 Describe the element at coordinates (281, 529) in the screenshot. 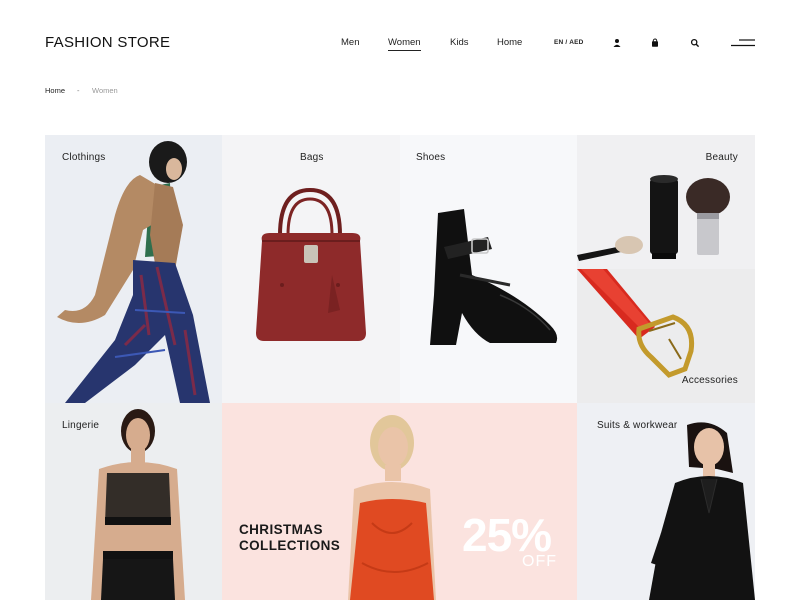

I see `promo-title-line1: CHRISTMAS` at that location.